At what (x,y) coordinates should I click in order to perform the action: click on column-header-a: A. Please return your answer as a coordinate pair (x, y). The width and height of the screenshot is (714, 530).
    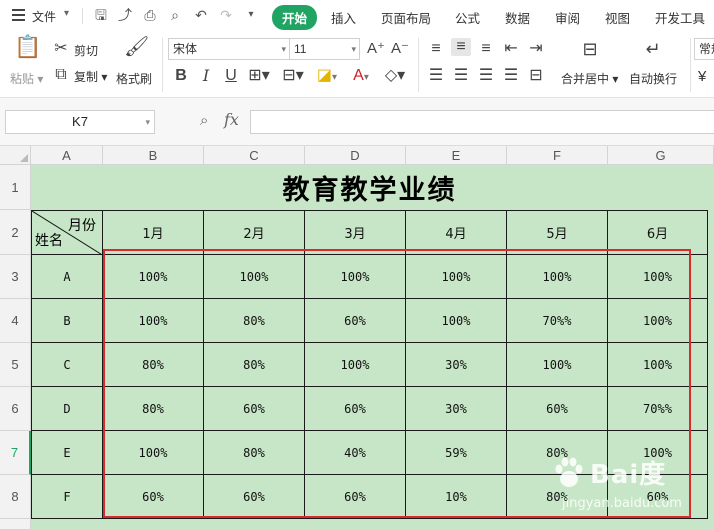
    Looking at the image, I should click on (67, 155).